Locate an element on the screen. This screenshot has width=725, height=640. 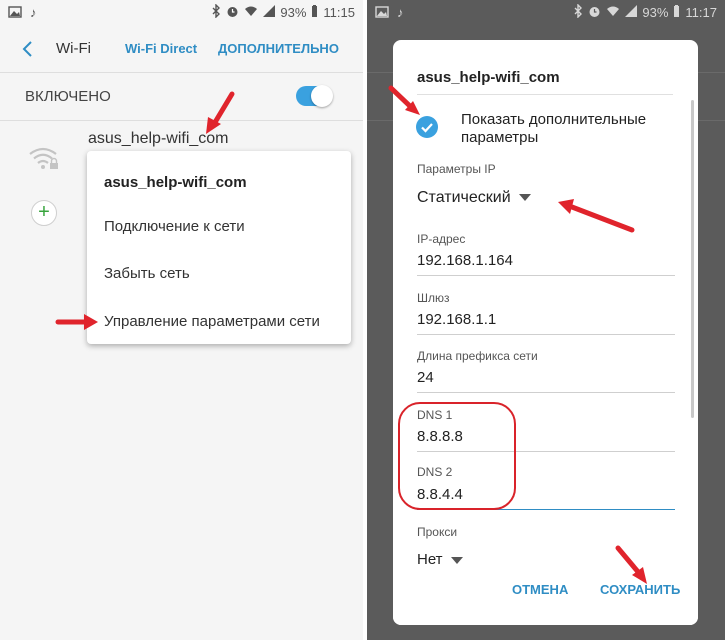
menu-item-connect: Подключение к сети is located at coordinates (174, 226).